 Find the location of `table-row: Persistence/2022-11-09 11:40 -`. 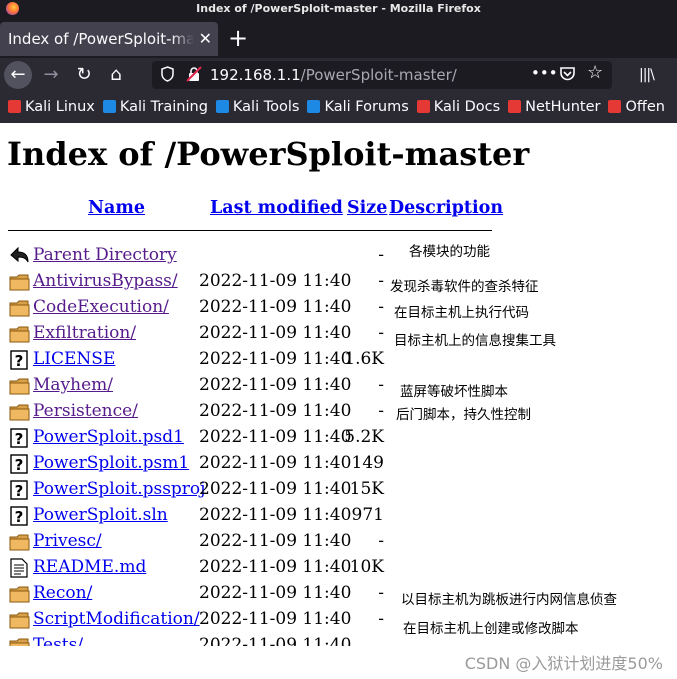

table-row: Persistence/2022-11-09 11:40 - is located at coordinates (338, 412).